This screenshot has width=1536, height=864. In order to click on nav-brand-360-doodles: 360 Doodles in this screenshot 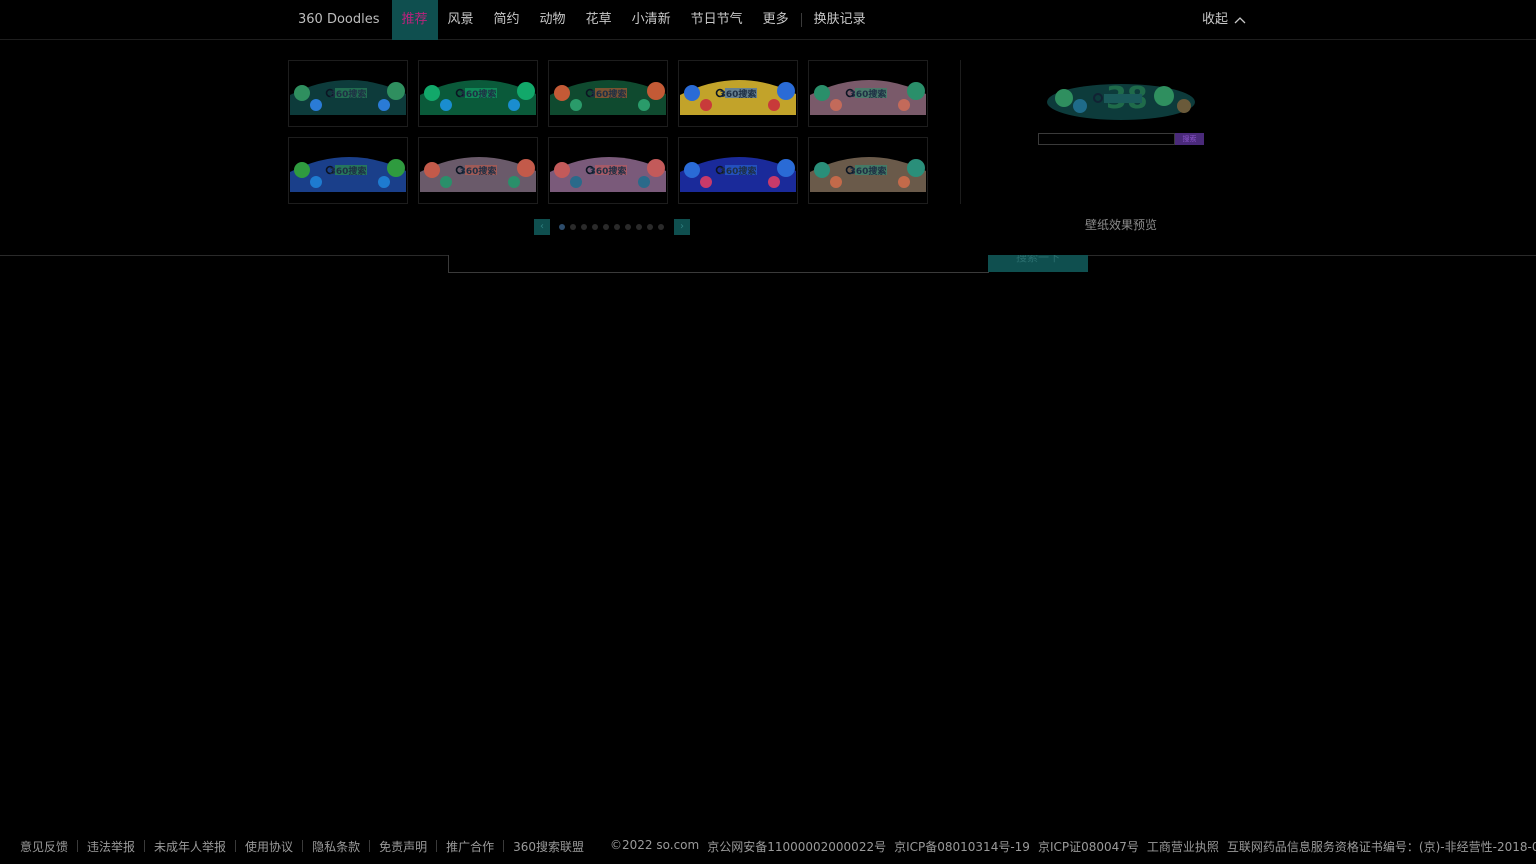, I will do `click(340, 20)`.